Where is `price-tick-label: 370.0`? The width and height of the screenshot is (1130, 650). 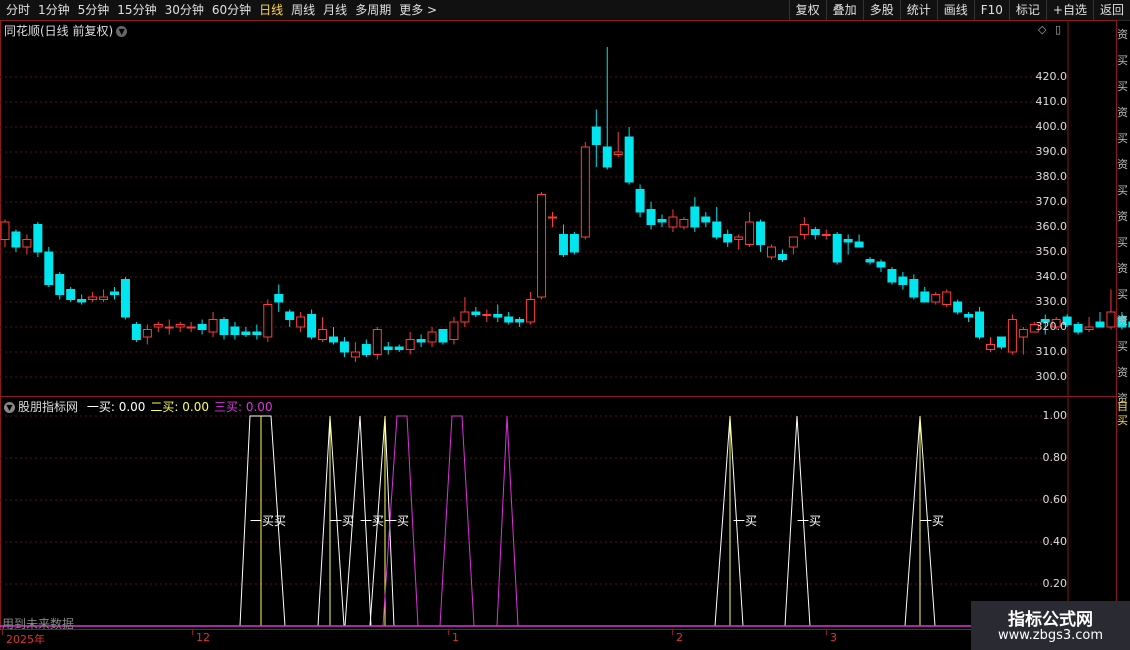 price-tick-label: 370.0 is located at coordinates (1051, 201).